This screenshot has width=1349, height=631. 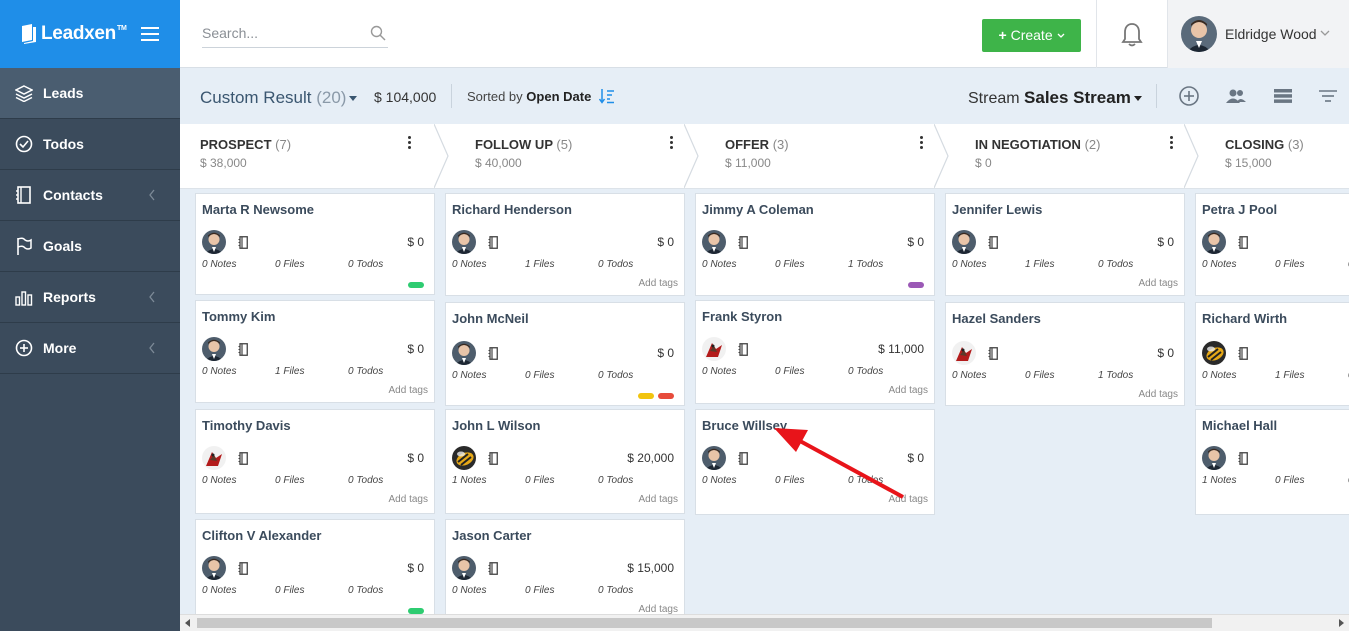 What do you see at coordinates (315, 244) in the screenshot?
I see `lead-card: Marta R Newsome $ 0 0 Notes 0 Files 0 Todos` at bounding box center [315, 244].